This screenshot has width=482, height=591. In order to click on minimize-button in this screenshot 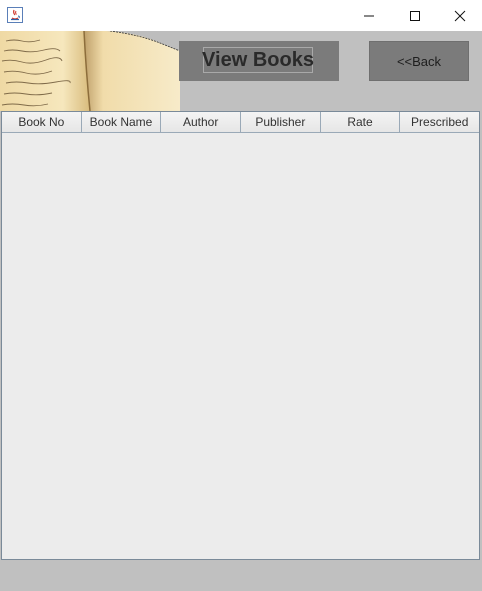, I will do `click(369, 15)`.